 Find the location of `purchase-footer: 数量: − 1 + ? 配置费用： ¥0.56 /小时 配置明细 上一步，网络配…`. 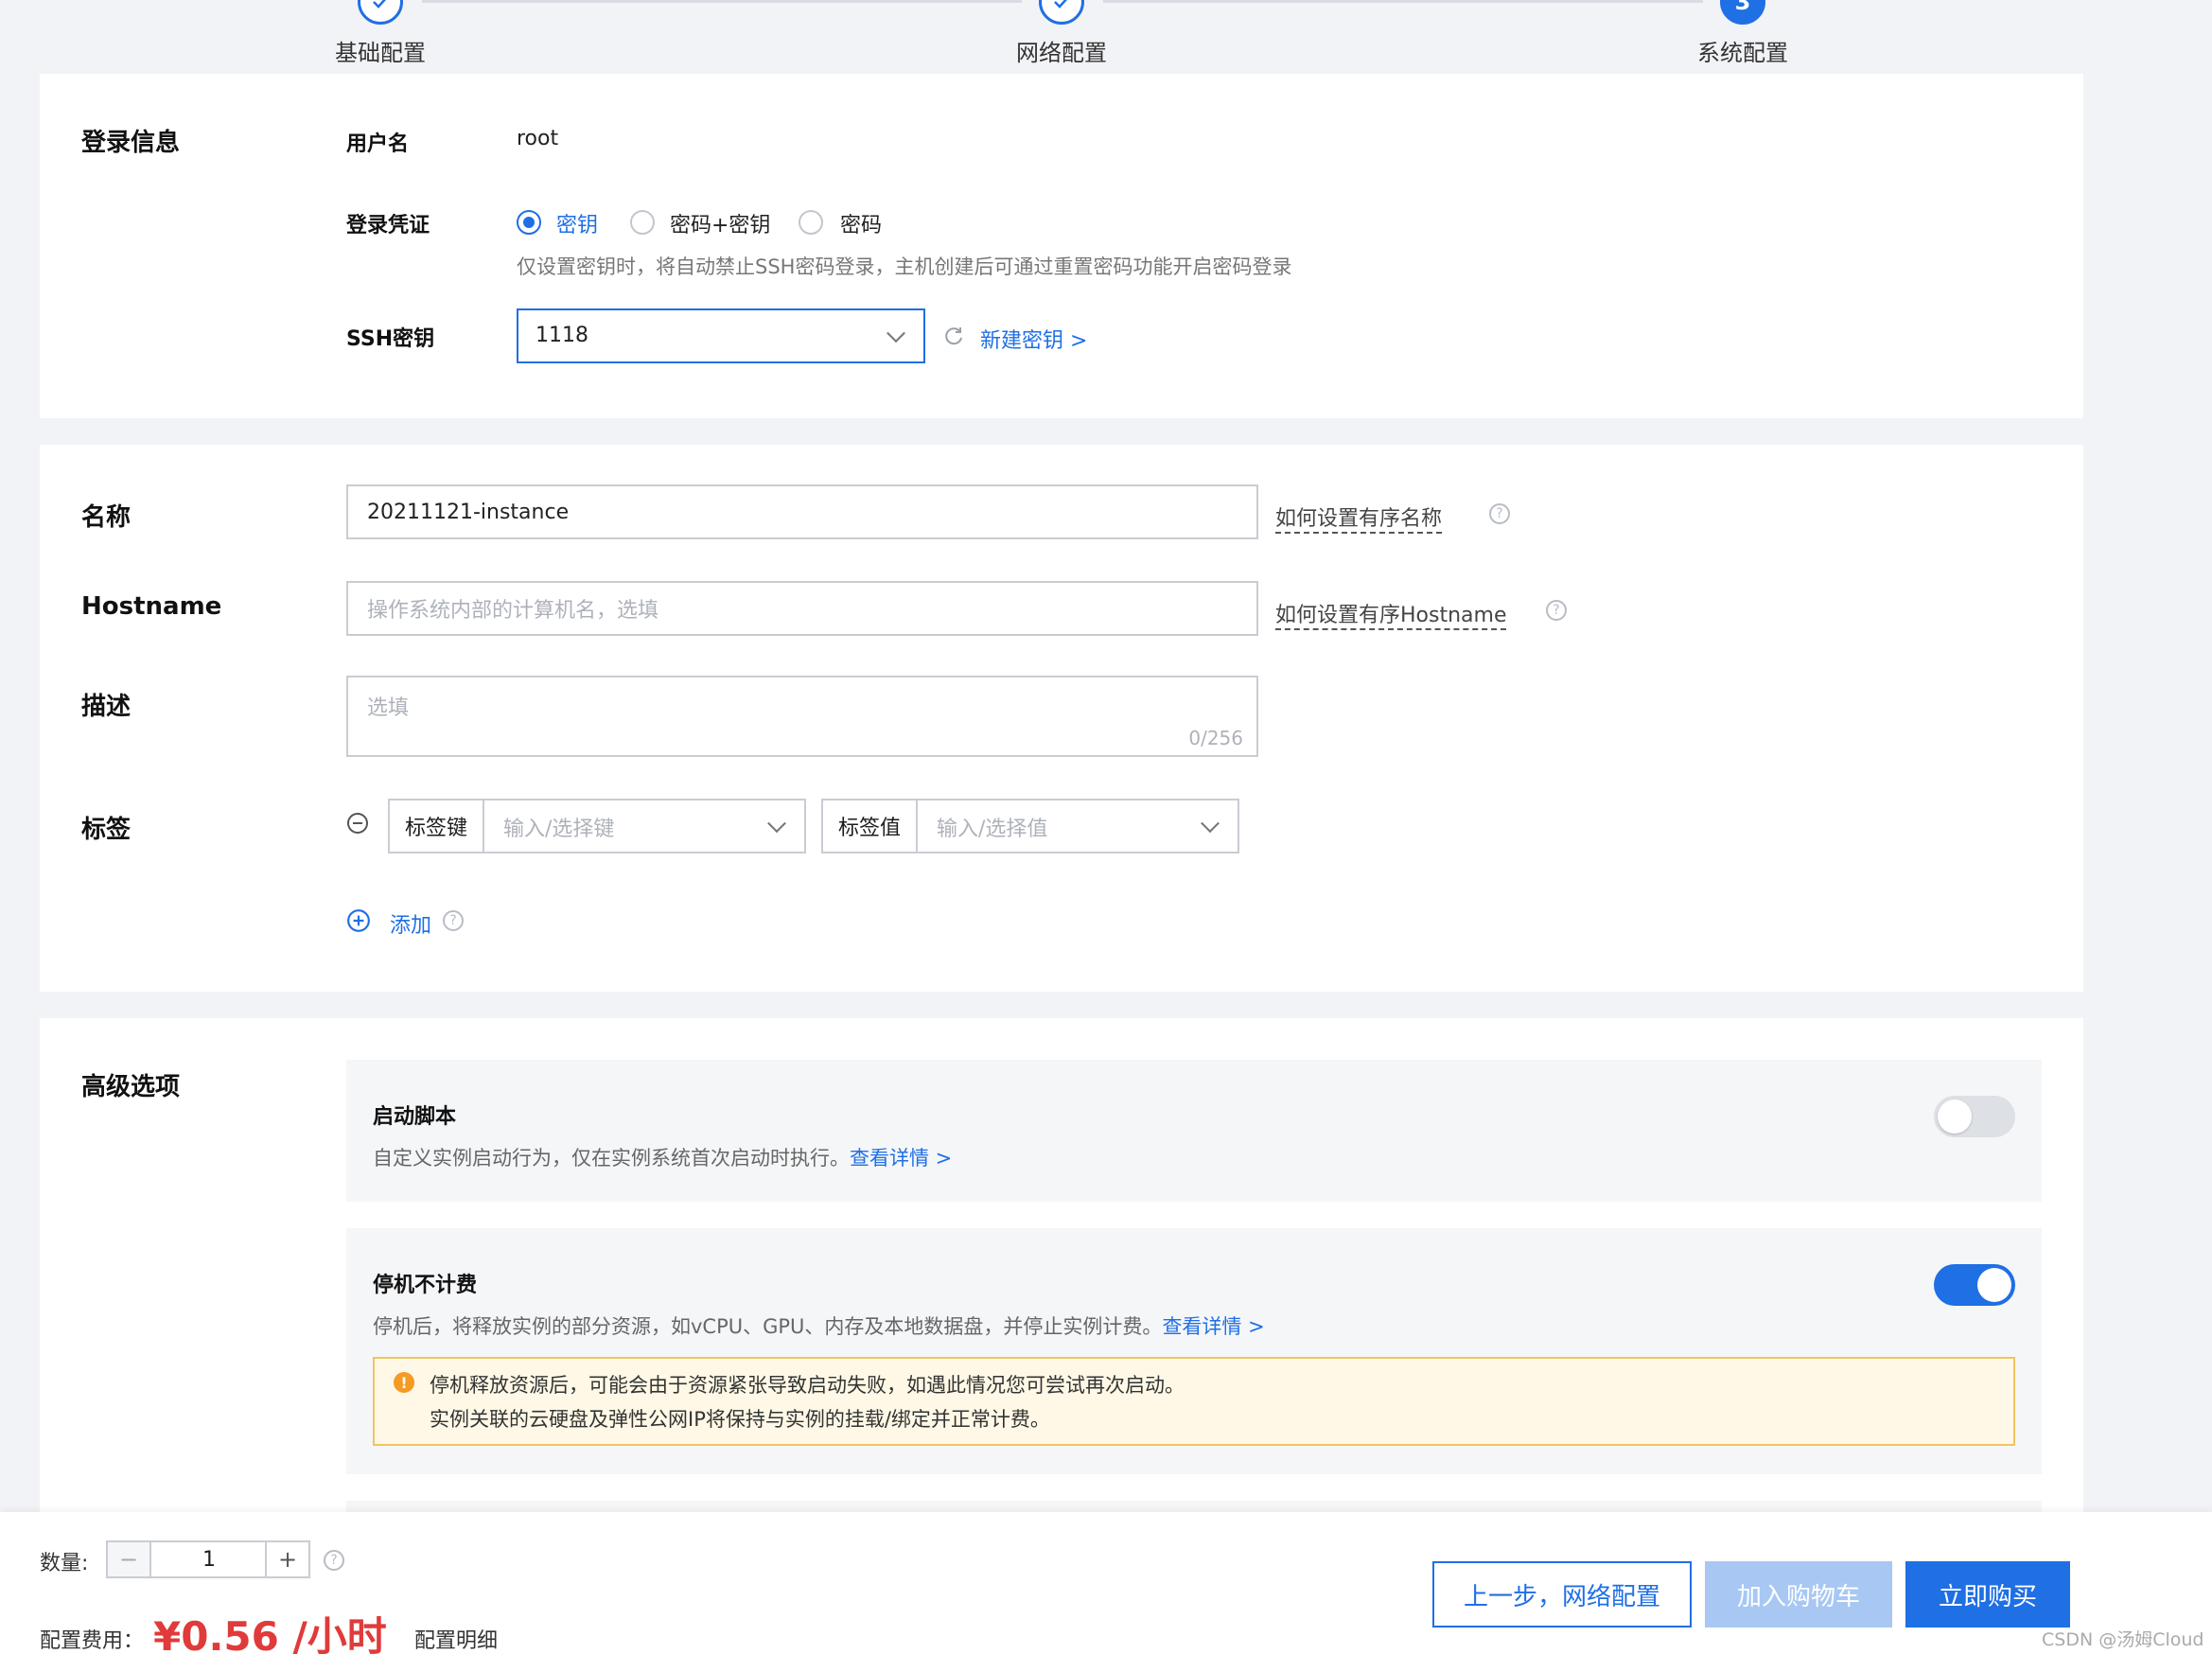

purchase-footer: 数量: − 1 + ? 配置费用： ¥0.56 /小时 配置明细 上一步，网络配… is located at coordinates (1106, 1583).